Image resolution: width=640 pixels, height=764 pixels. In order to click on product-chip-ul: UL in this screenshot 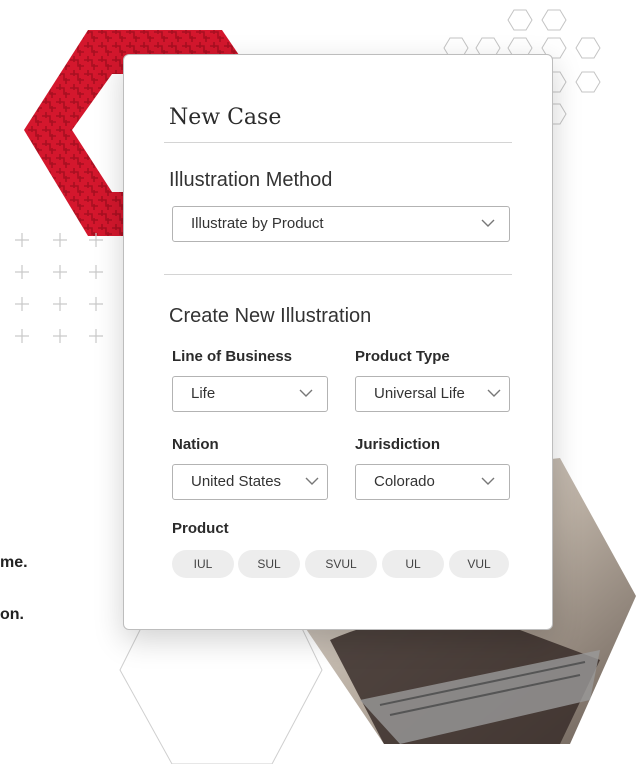, I will do `click(413, 564)`.